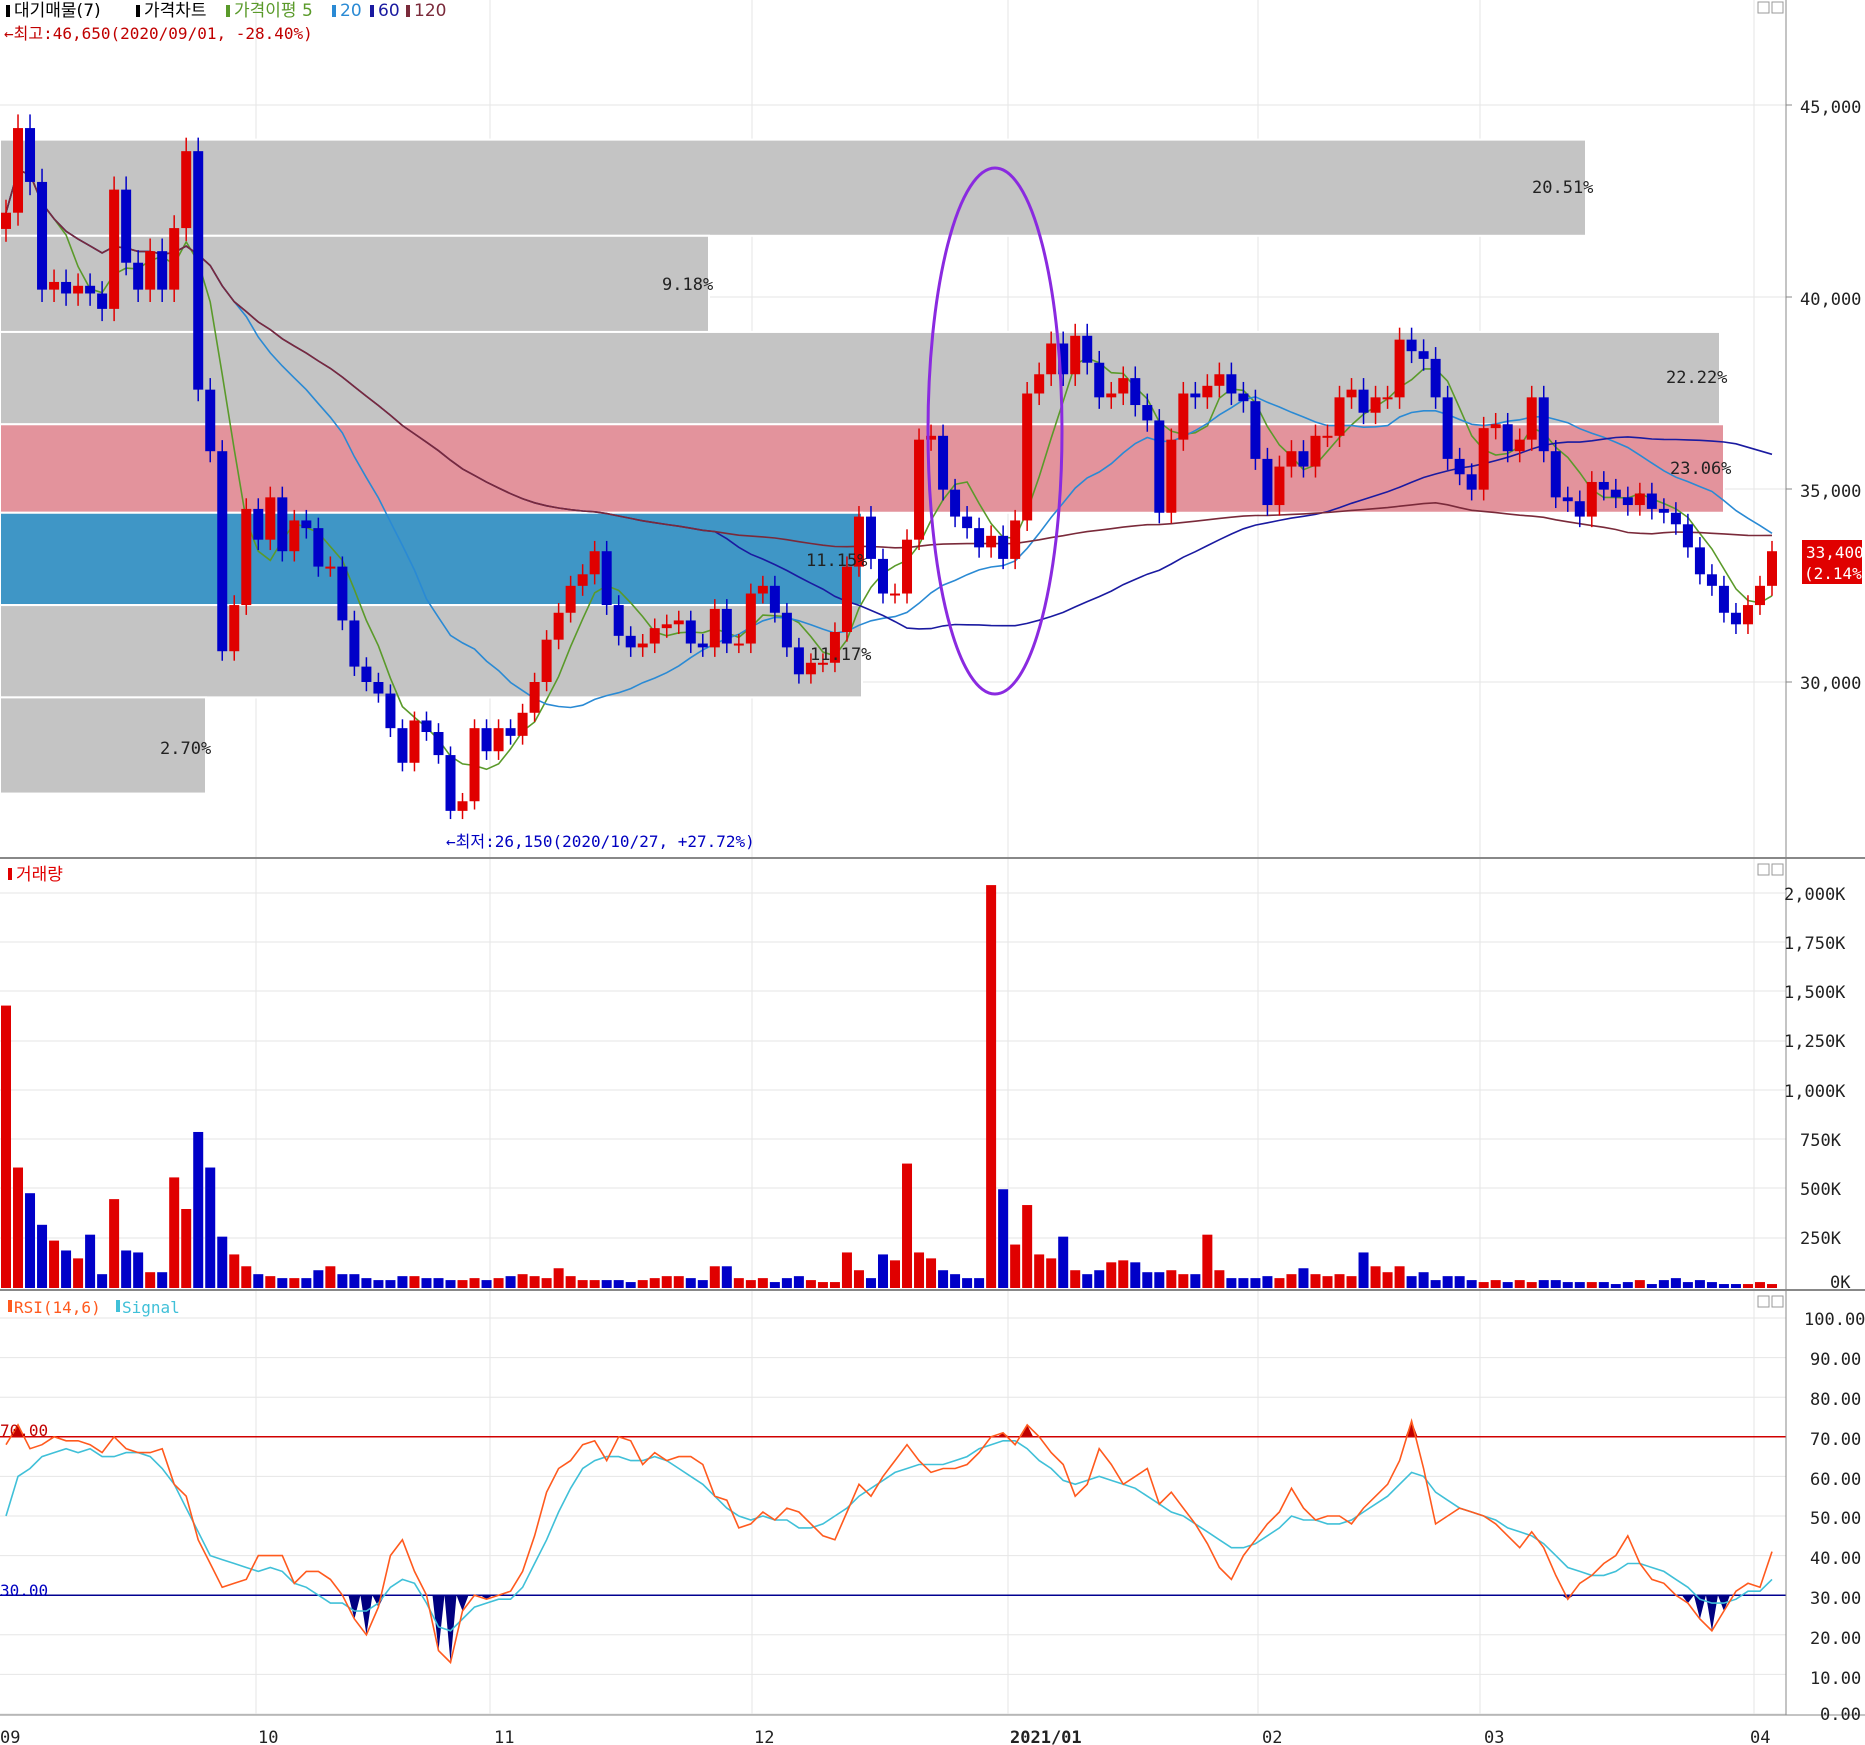  What do you see at coordinates (1763, 7) in the screenshot?
I see `price-minimize-icon` at bounding box center [1763, 7].